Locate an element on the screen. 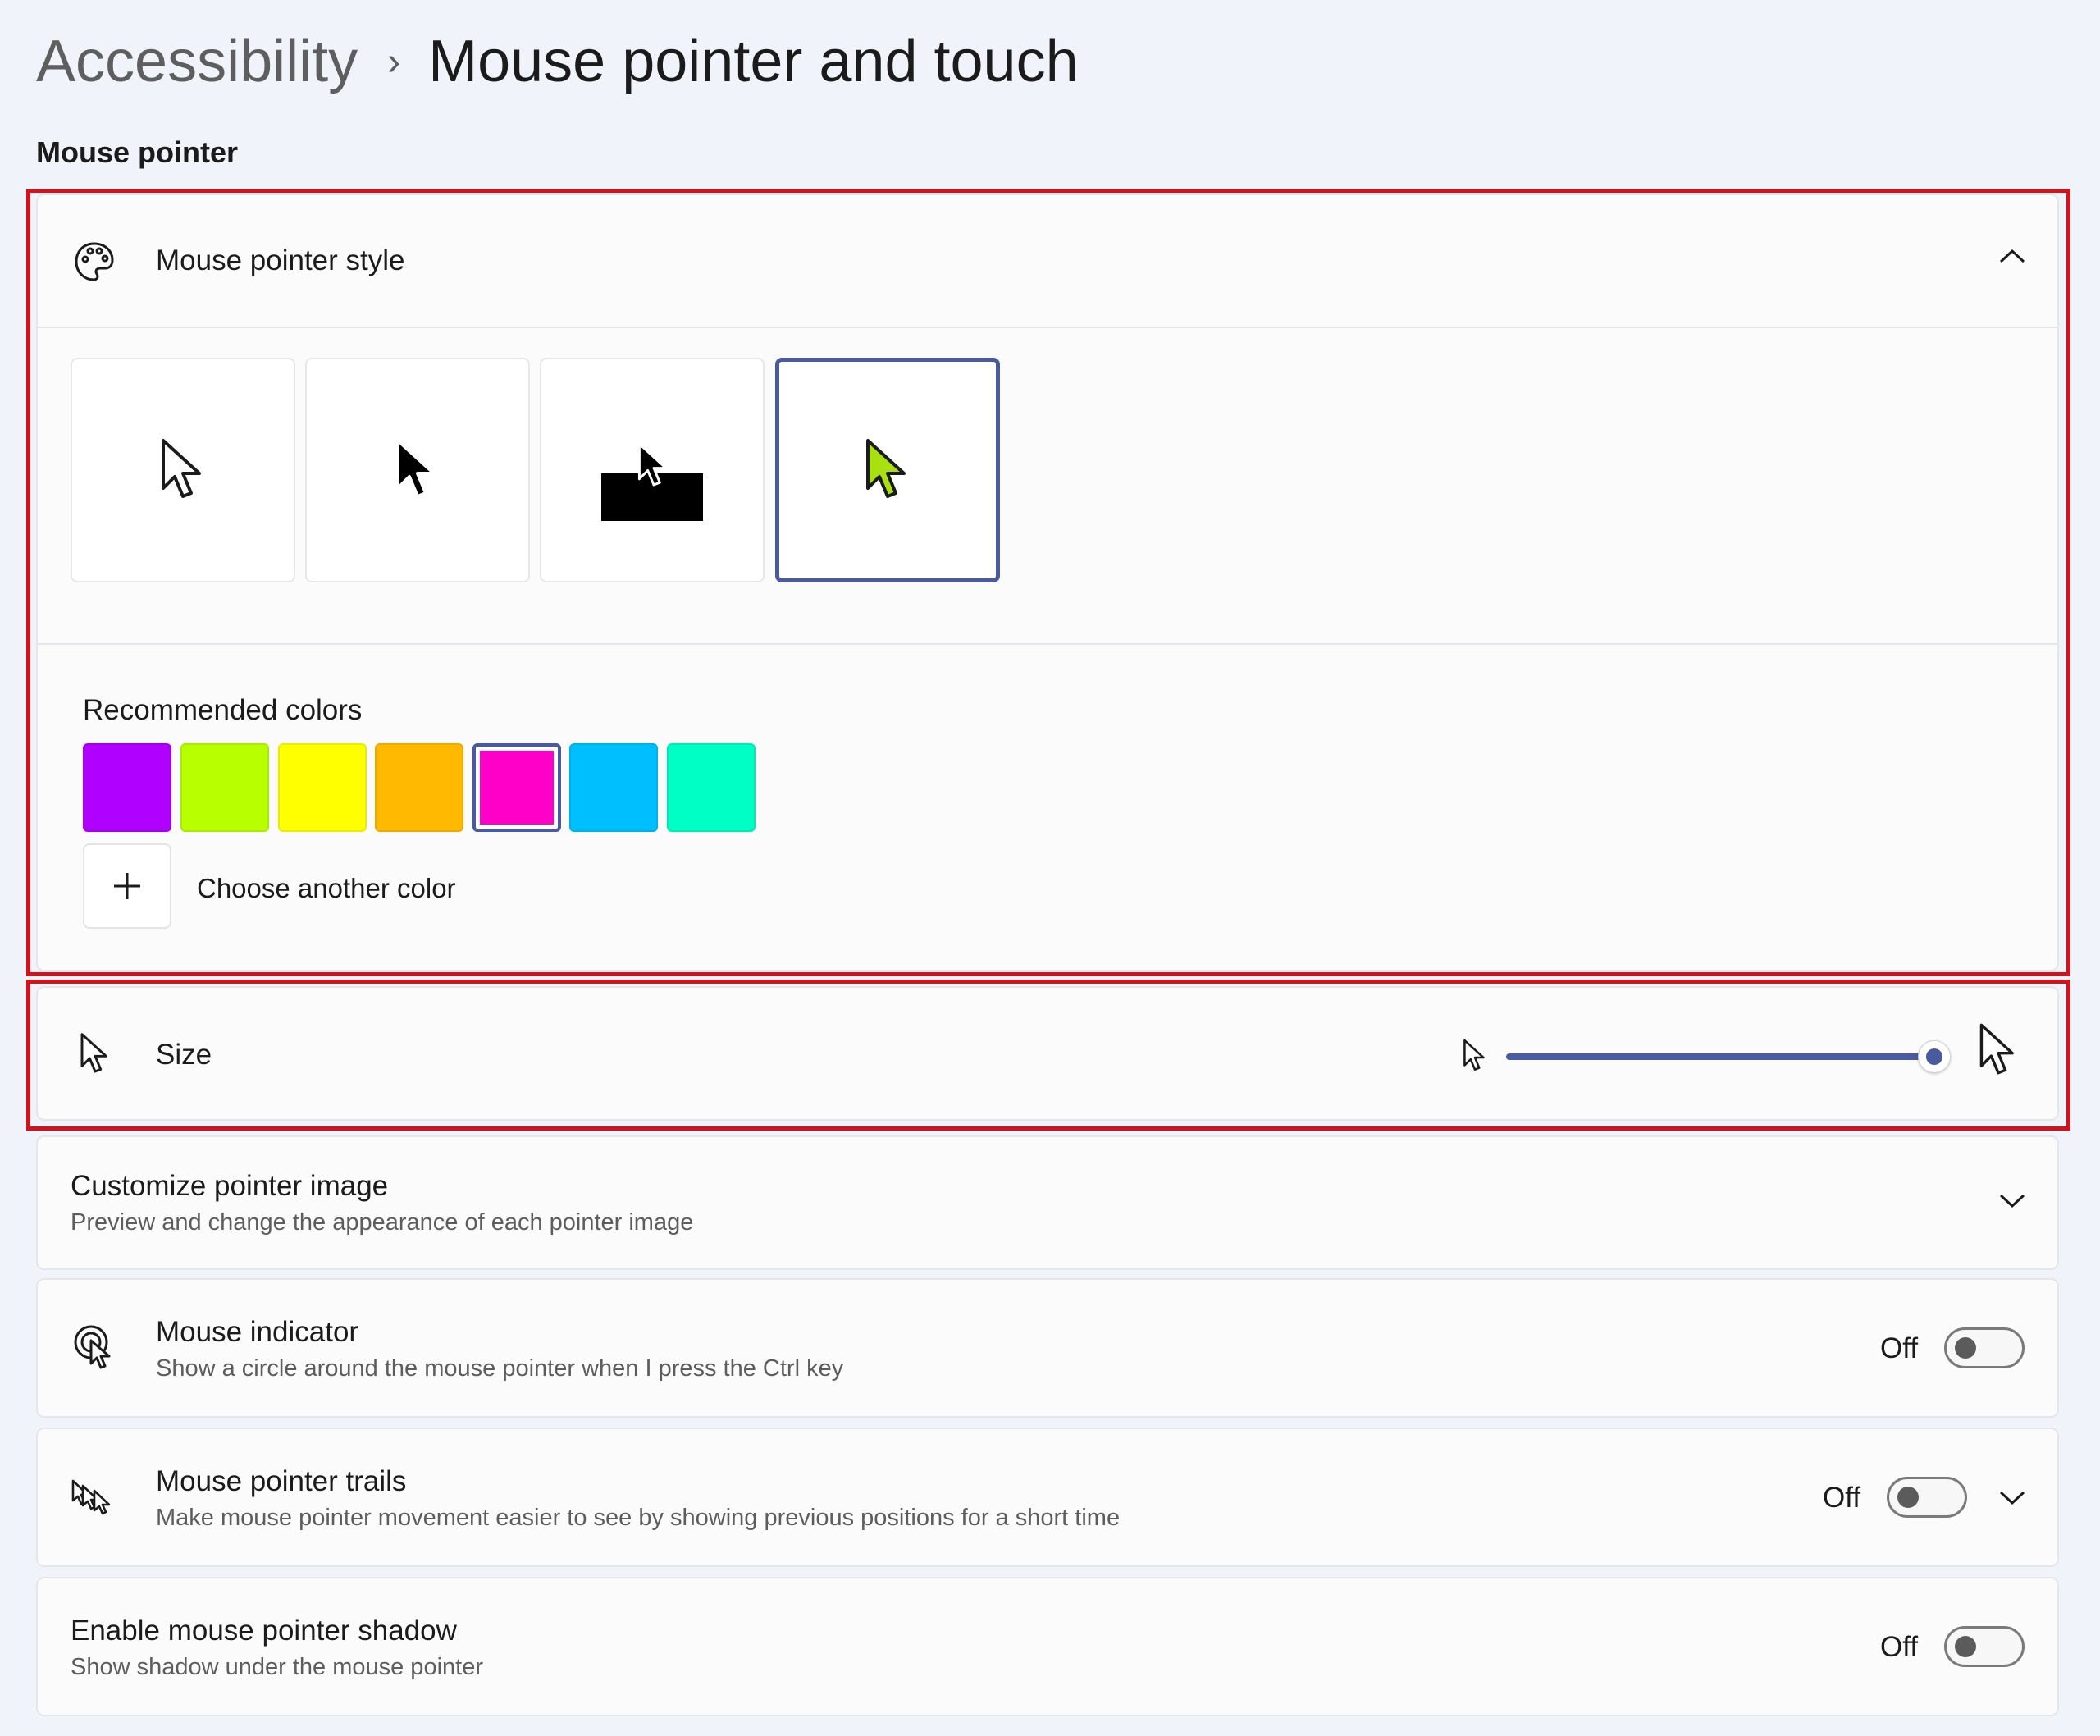 The width and height of the screenshot is (2100, 1736). breadcrumb: Accessibility › Mouse pointer and touch is located at coordinates (558, 61).